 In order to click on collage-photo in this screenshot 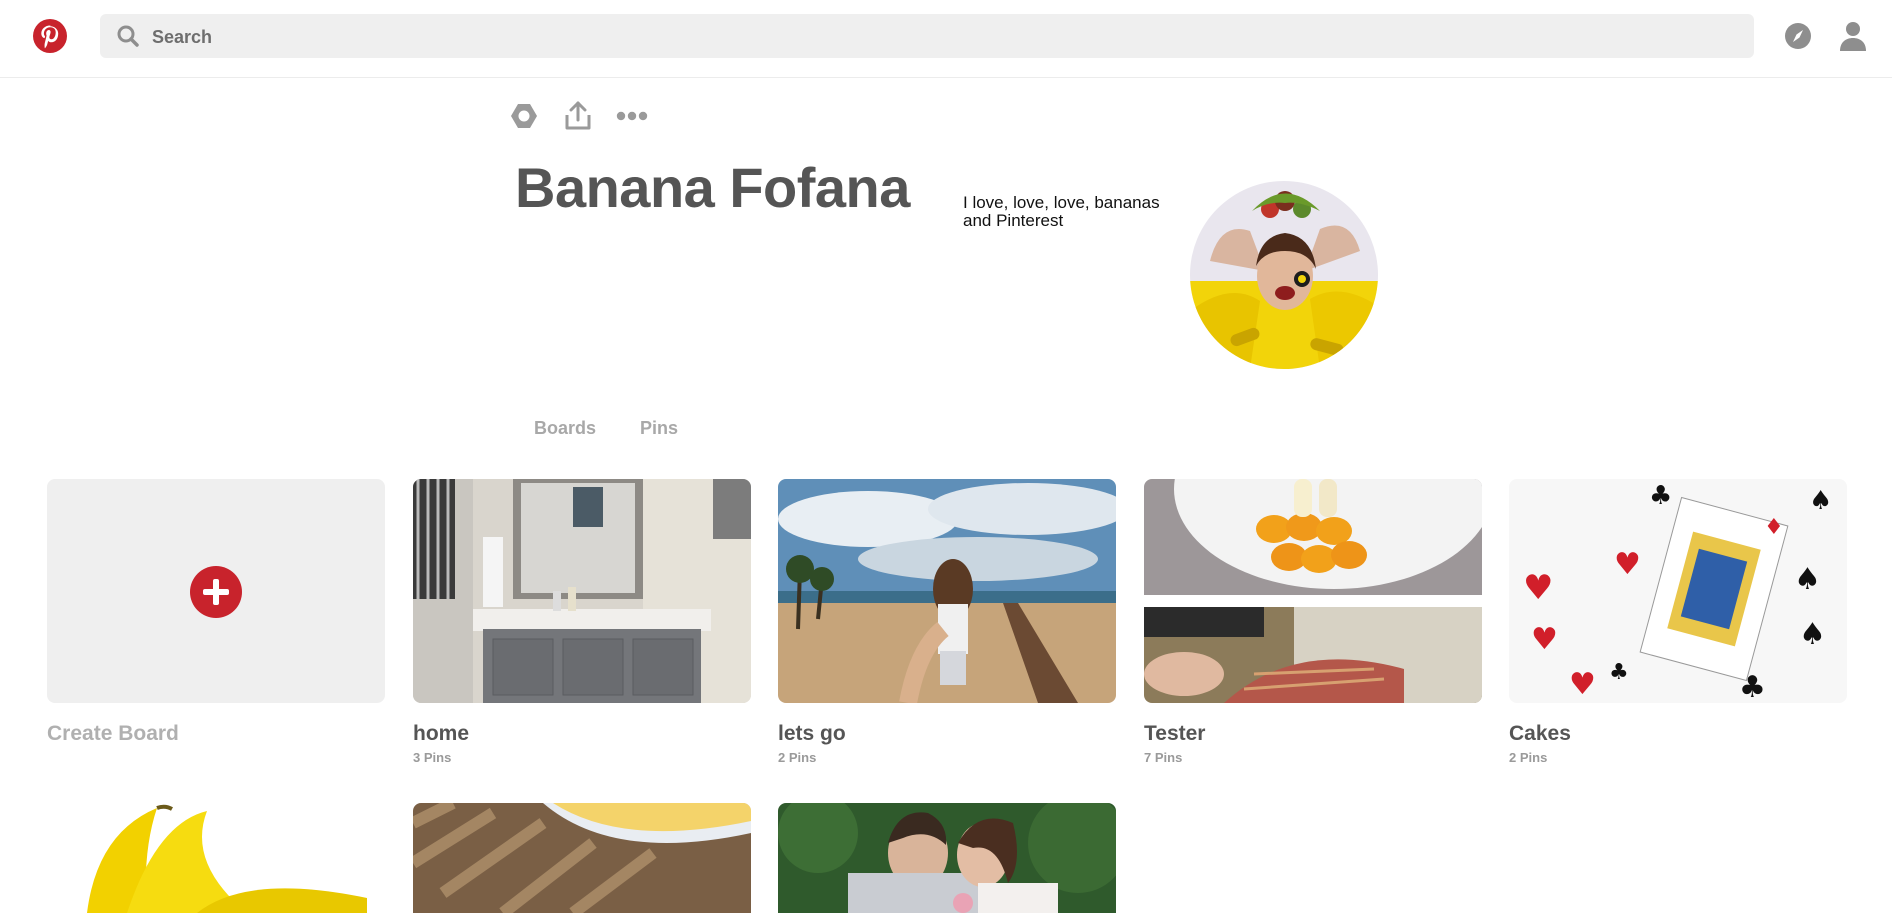, I will do `click(1313, 591)`.